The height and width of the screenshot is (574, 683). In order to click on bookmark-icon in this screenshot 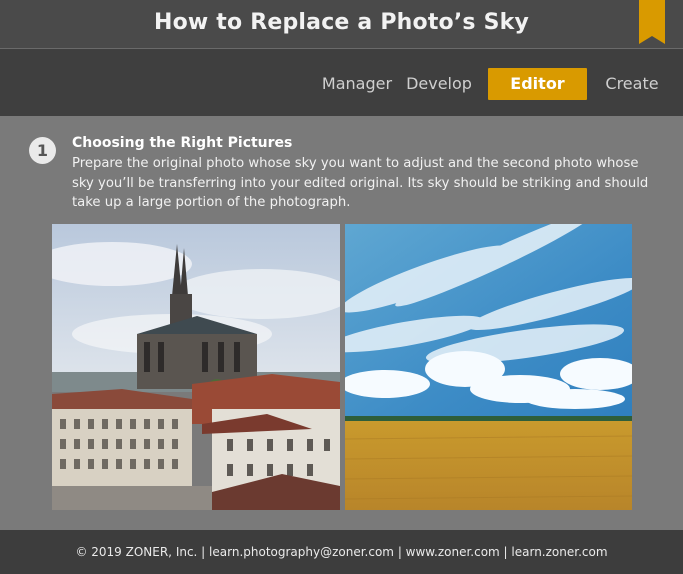, I will do `click(652, 22)`.